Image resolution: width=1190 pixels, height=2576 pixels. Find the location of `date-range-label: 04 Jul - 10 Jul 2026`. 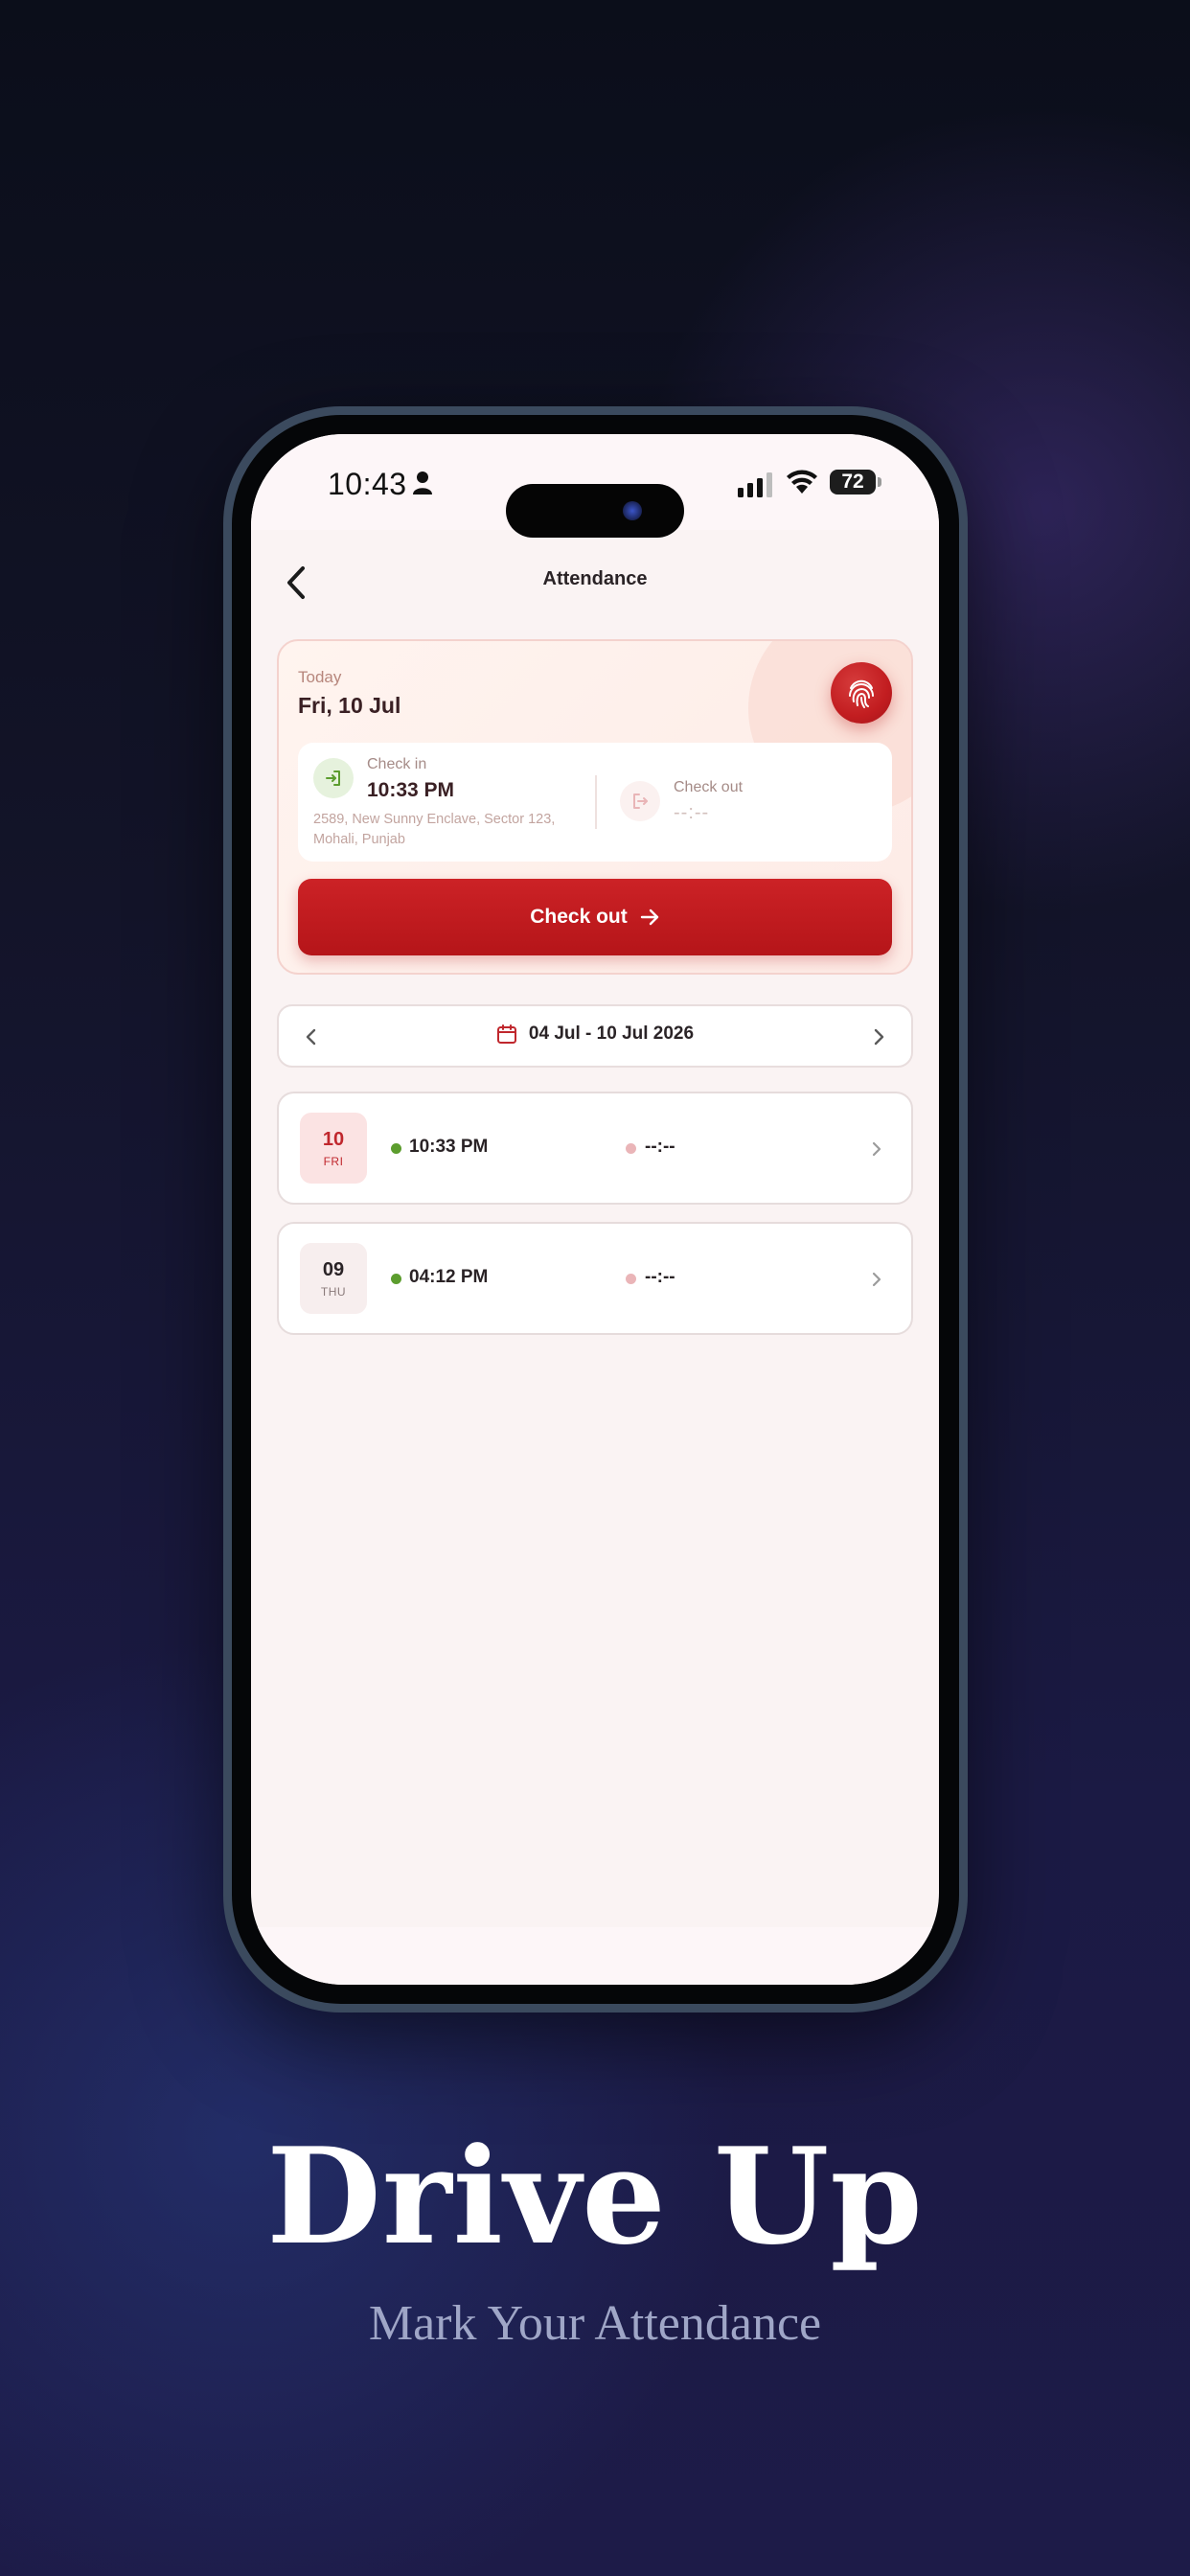

date-range-label: 04 Jul - 10 Jul 2026 is located at coordinates (611, 1034).